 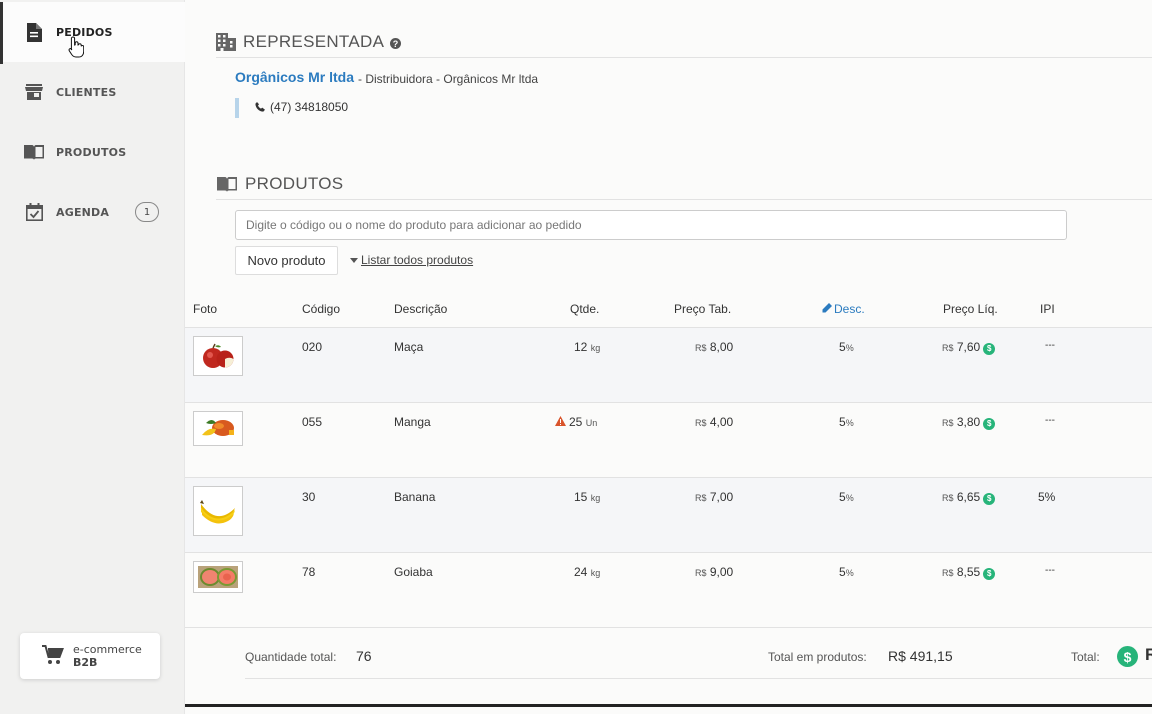 I want to click on sidebar-item-pedidos: PEDIDOS, so click(x=92, y=33).